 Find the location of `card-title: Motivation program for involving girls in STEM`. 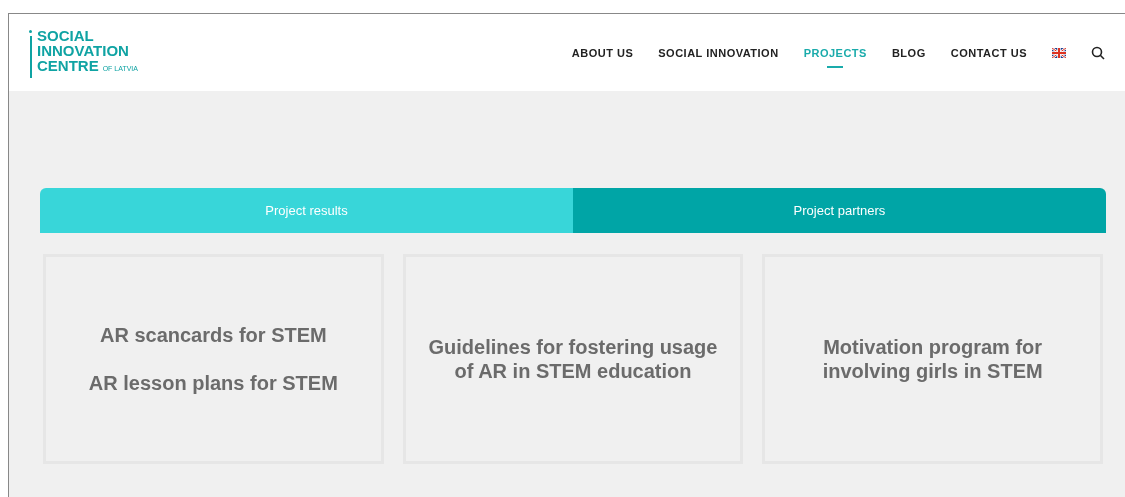

card-title: Motivation program for involving girls in STEM is located at coordinates (932, 359).